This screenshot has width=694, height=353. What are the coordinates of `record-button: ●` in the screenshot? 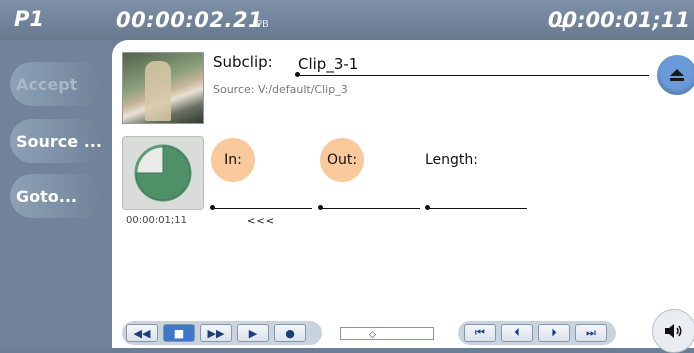 It's located at (290, 333).